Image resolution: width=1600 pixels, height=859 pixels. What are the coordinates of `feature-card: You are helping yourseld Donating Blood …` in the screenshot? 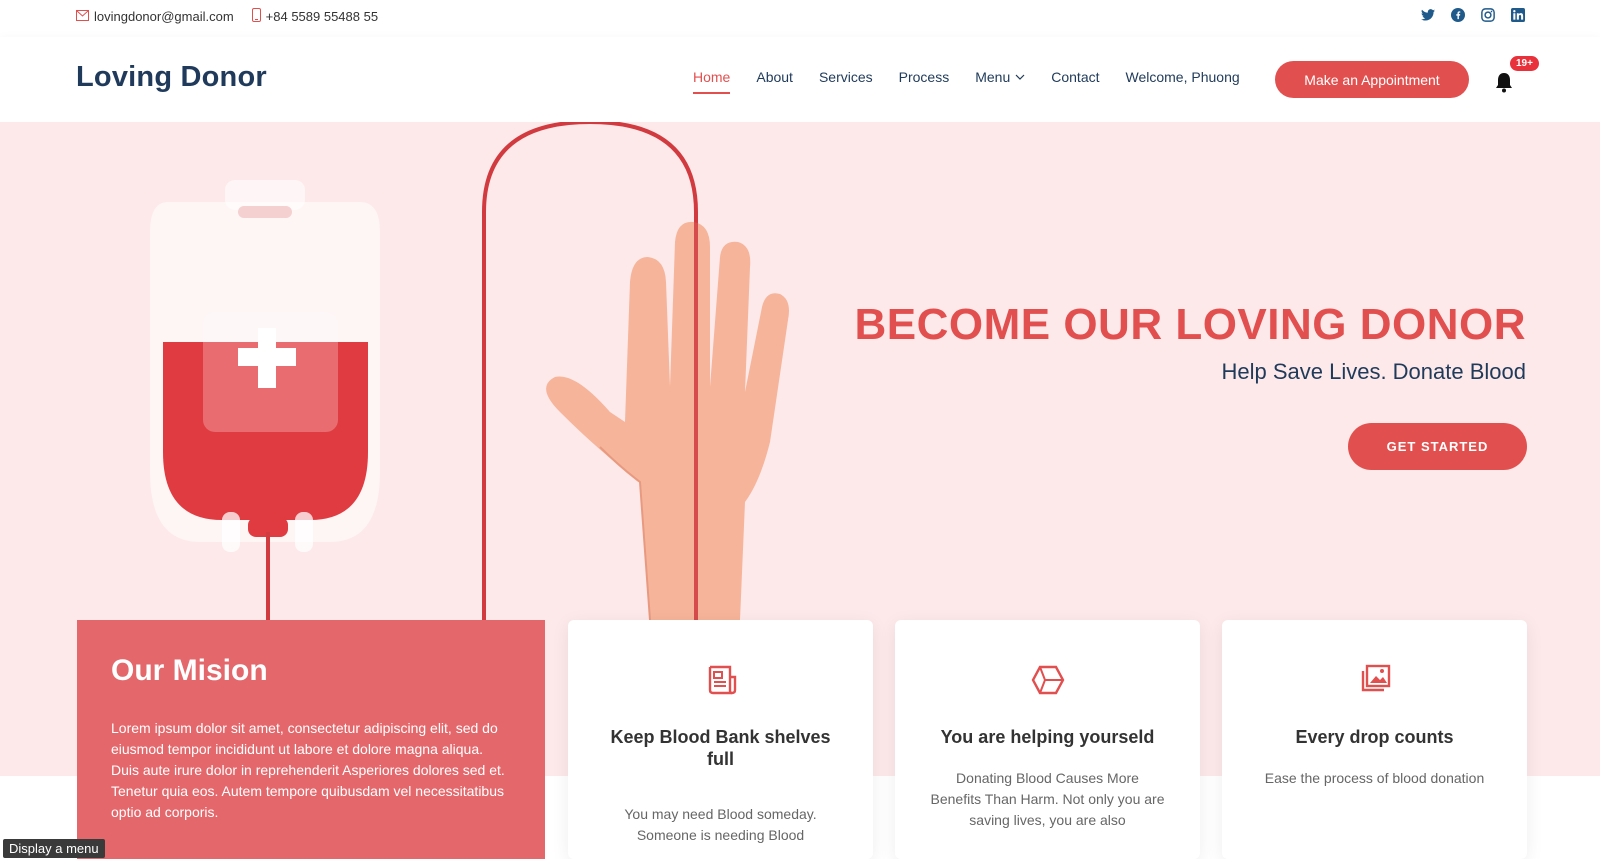 It's located at (1047, 739).